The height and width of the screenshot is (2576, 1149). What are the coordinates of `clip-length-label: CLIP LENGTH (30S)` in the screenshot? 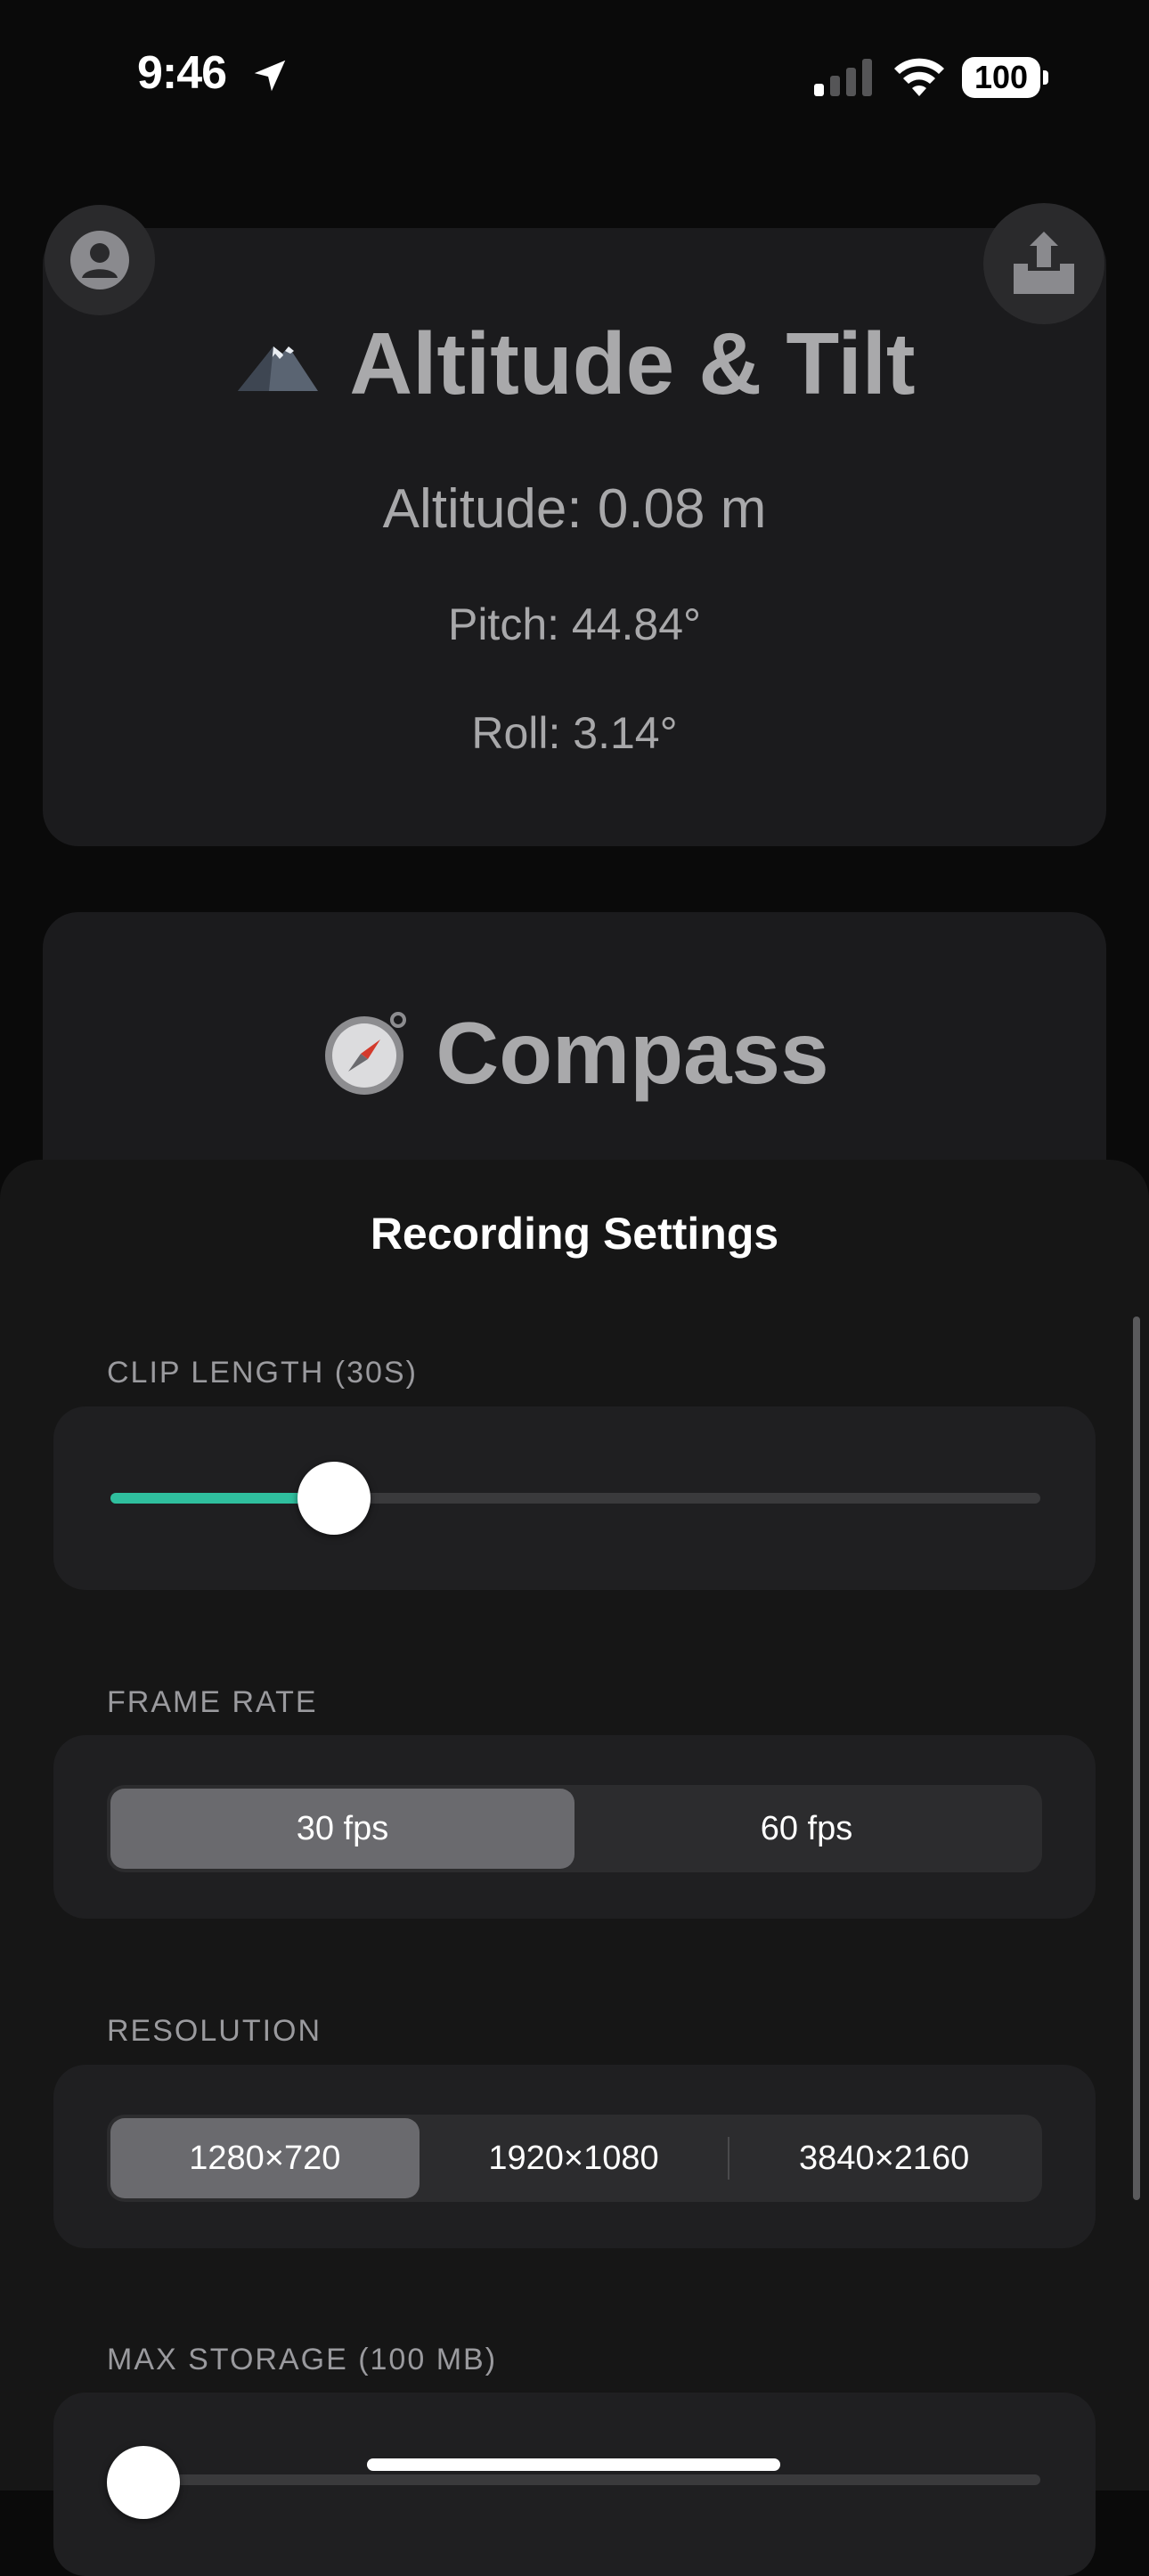 It's located at (262, 1373).